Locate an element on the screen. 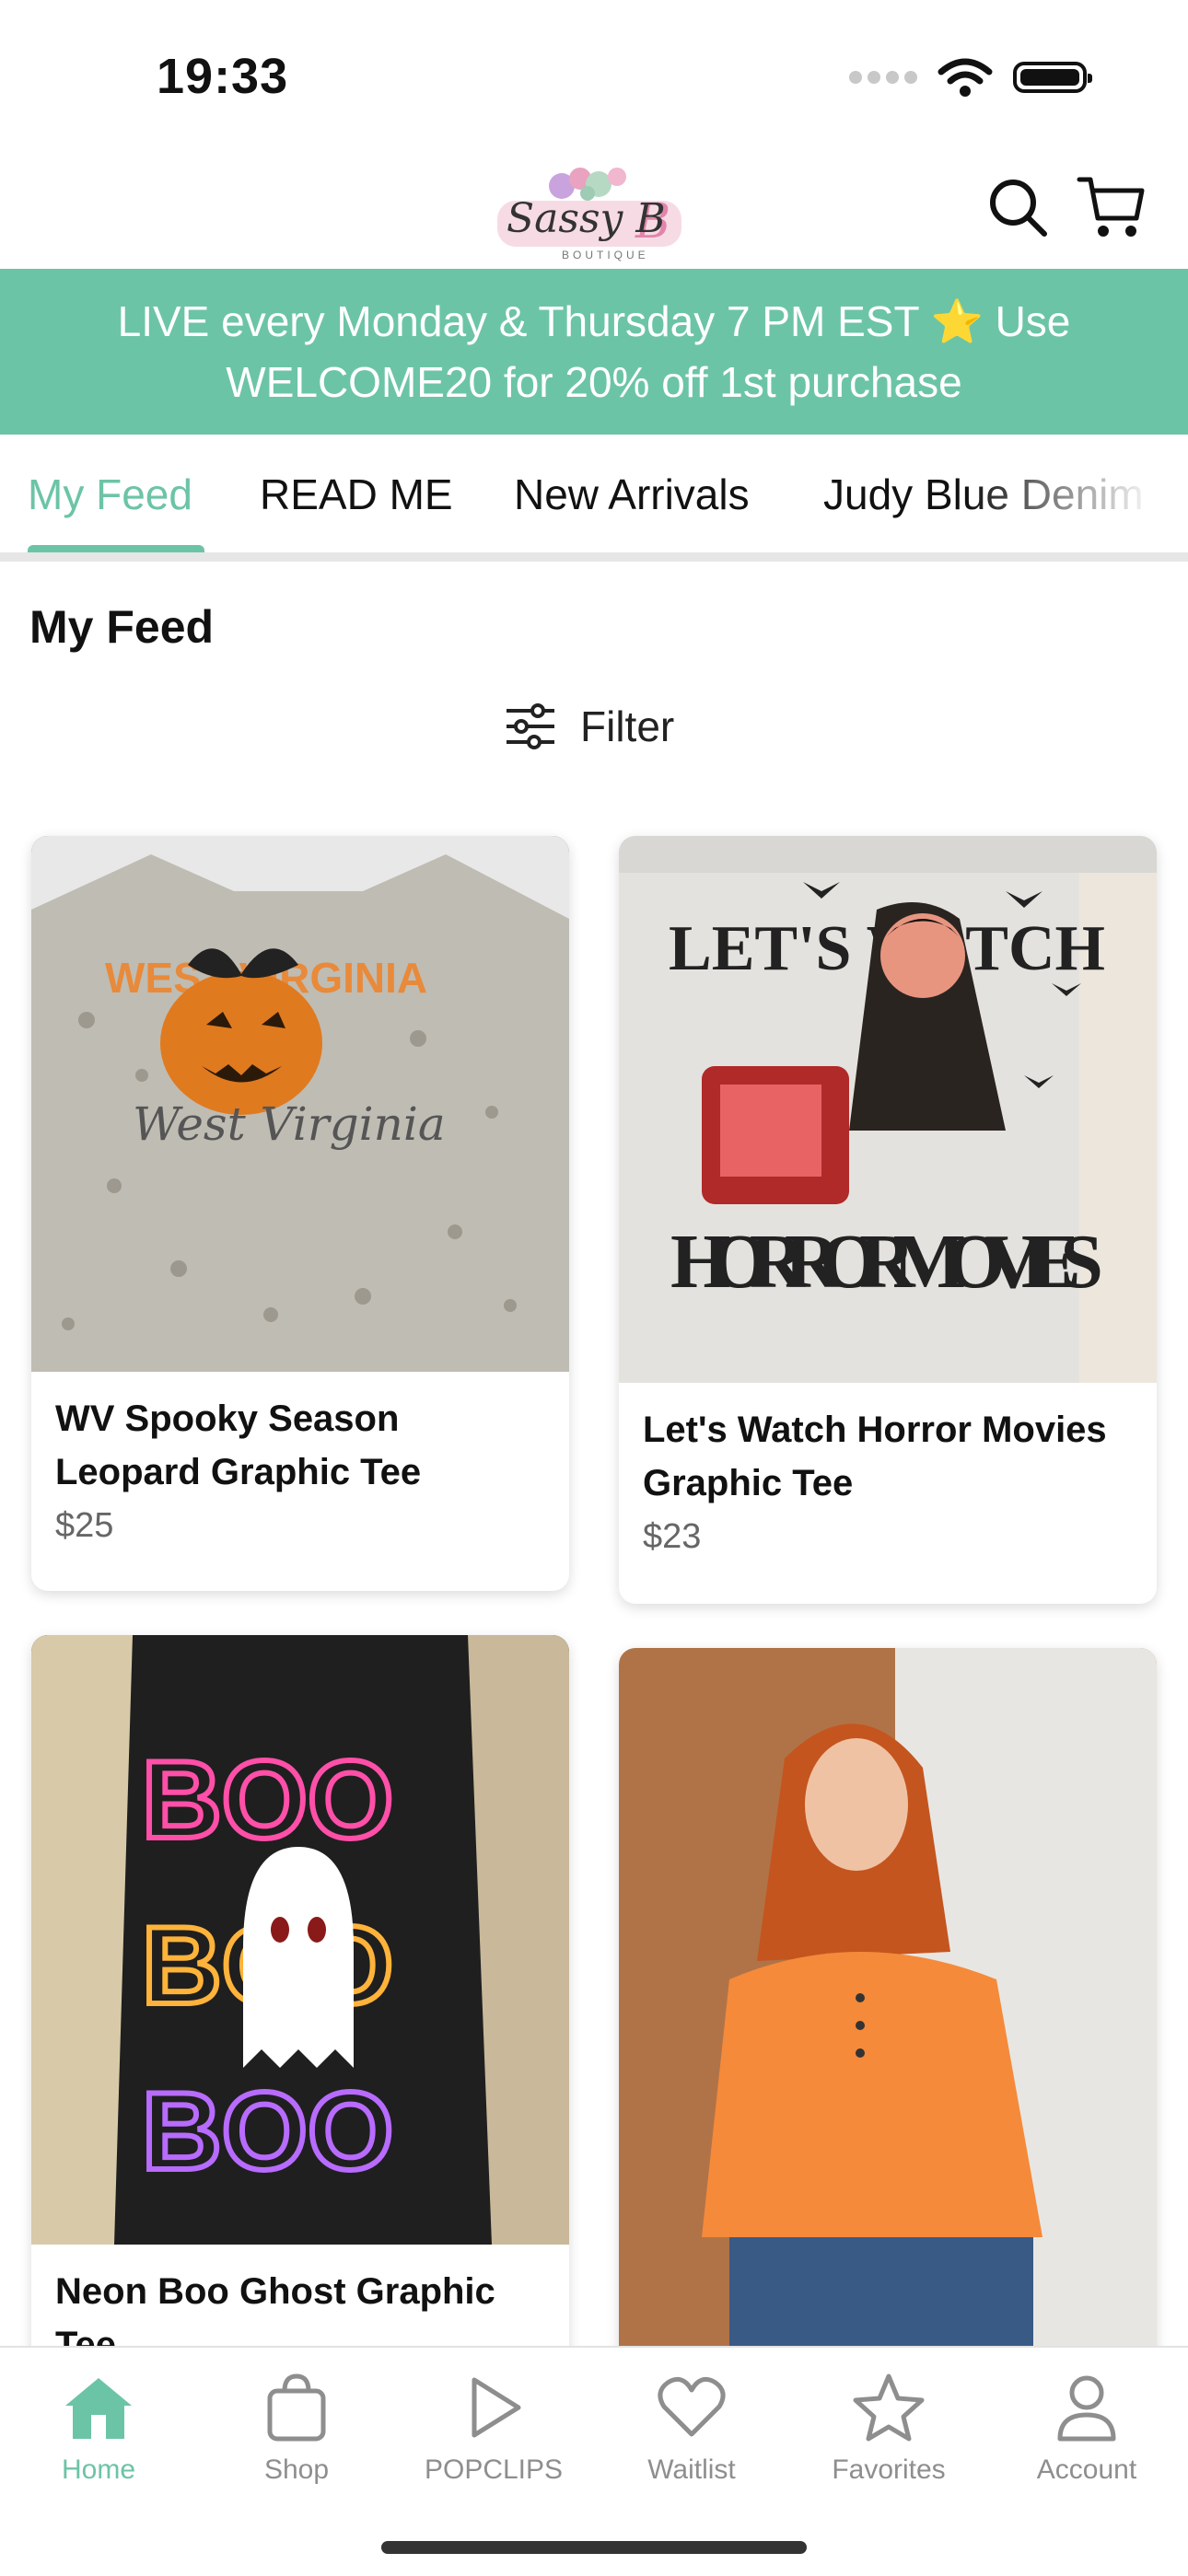 This screenshot has height=2576, width=1188. tabbar-popclips: POPCLIPS is located at coordinates (494, 2426).